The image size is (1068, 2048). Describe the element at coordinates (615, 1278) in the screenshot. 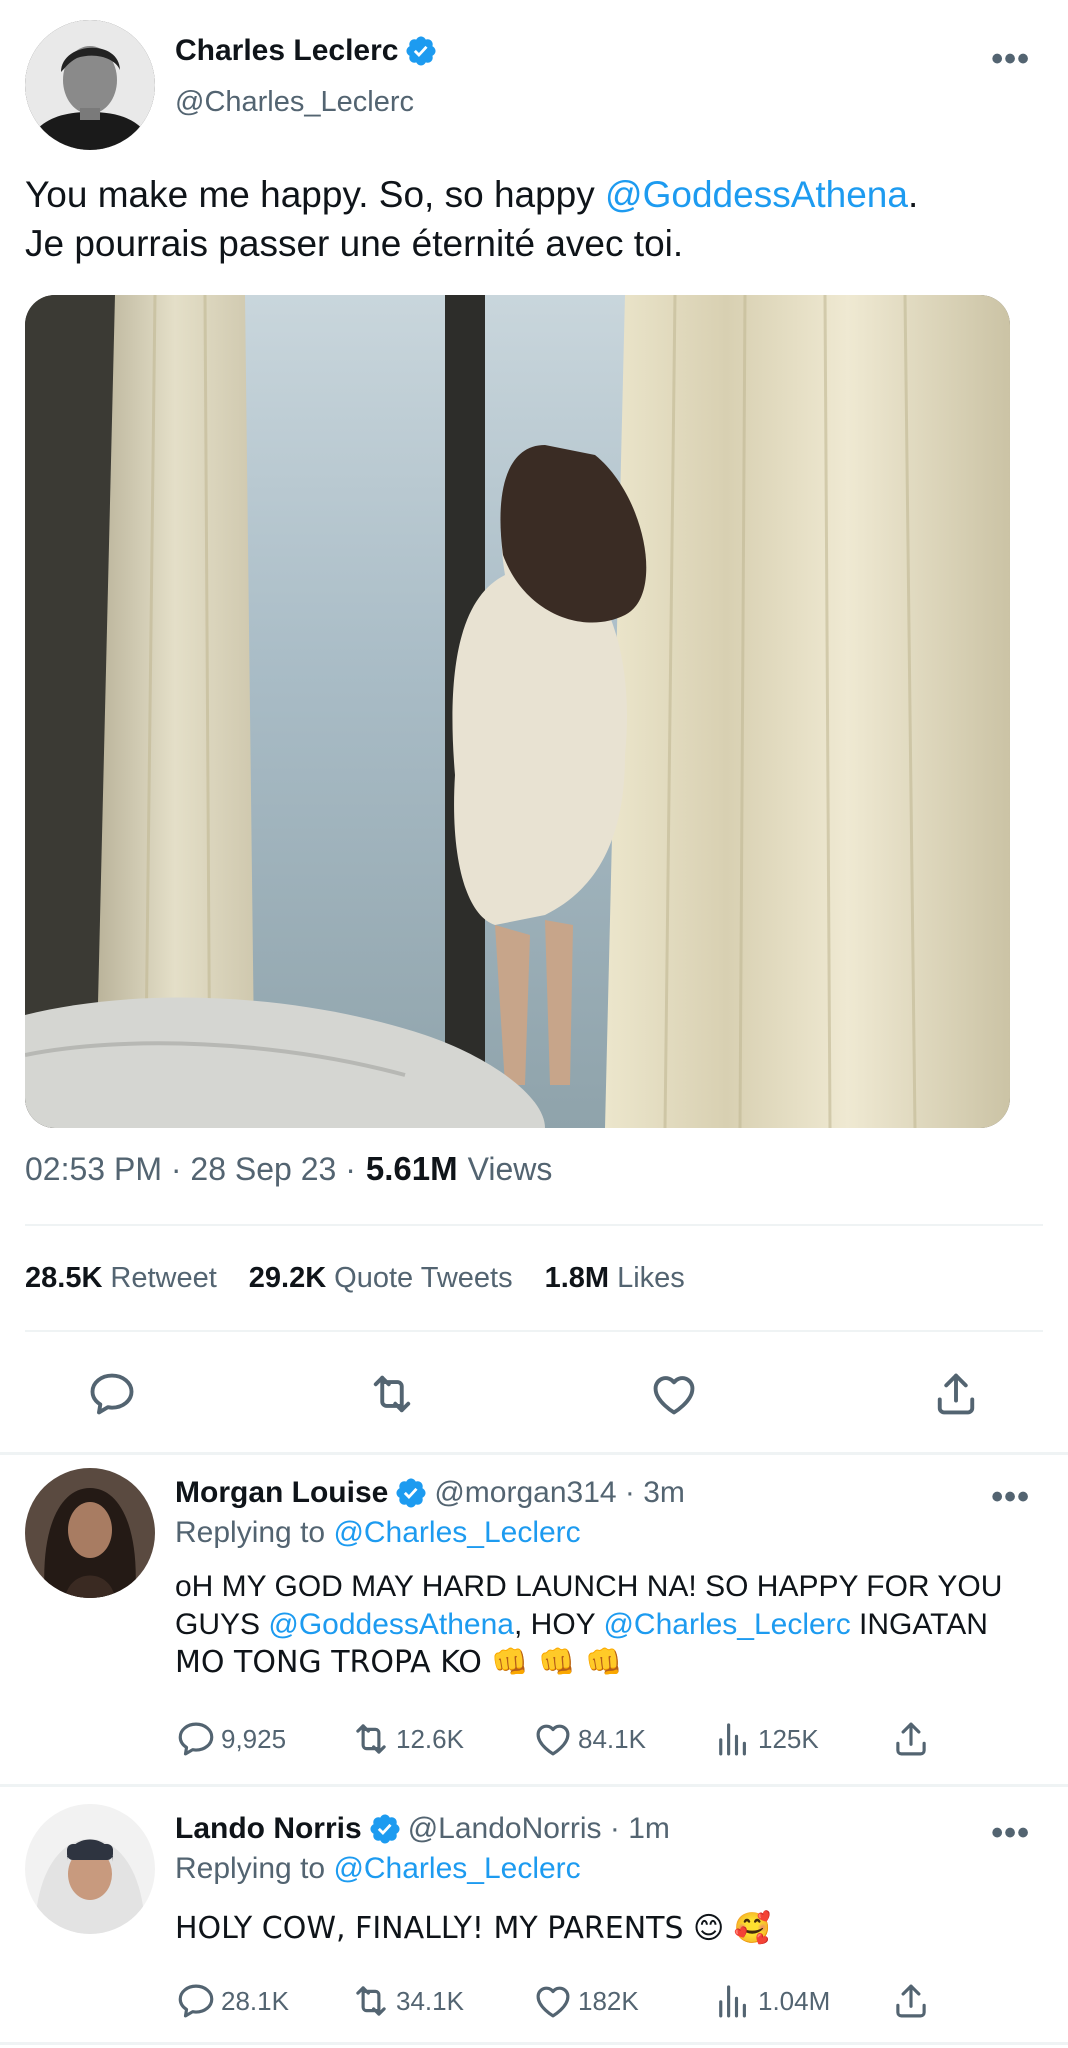

I see `likes-stat: 1.8M Likes` at that location.